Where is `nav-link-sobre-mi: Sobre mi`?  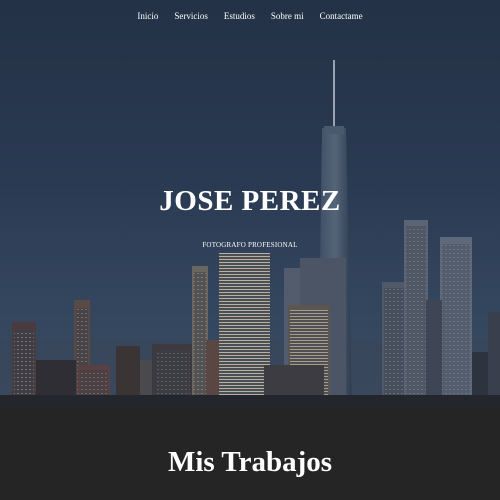 nav-link-sobre-mi: Sobre mi is located at coordinates (287, 16).